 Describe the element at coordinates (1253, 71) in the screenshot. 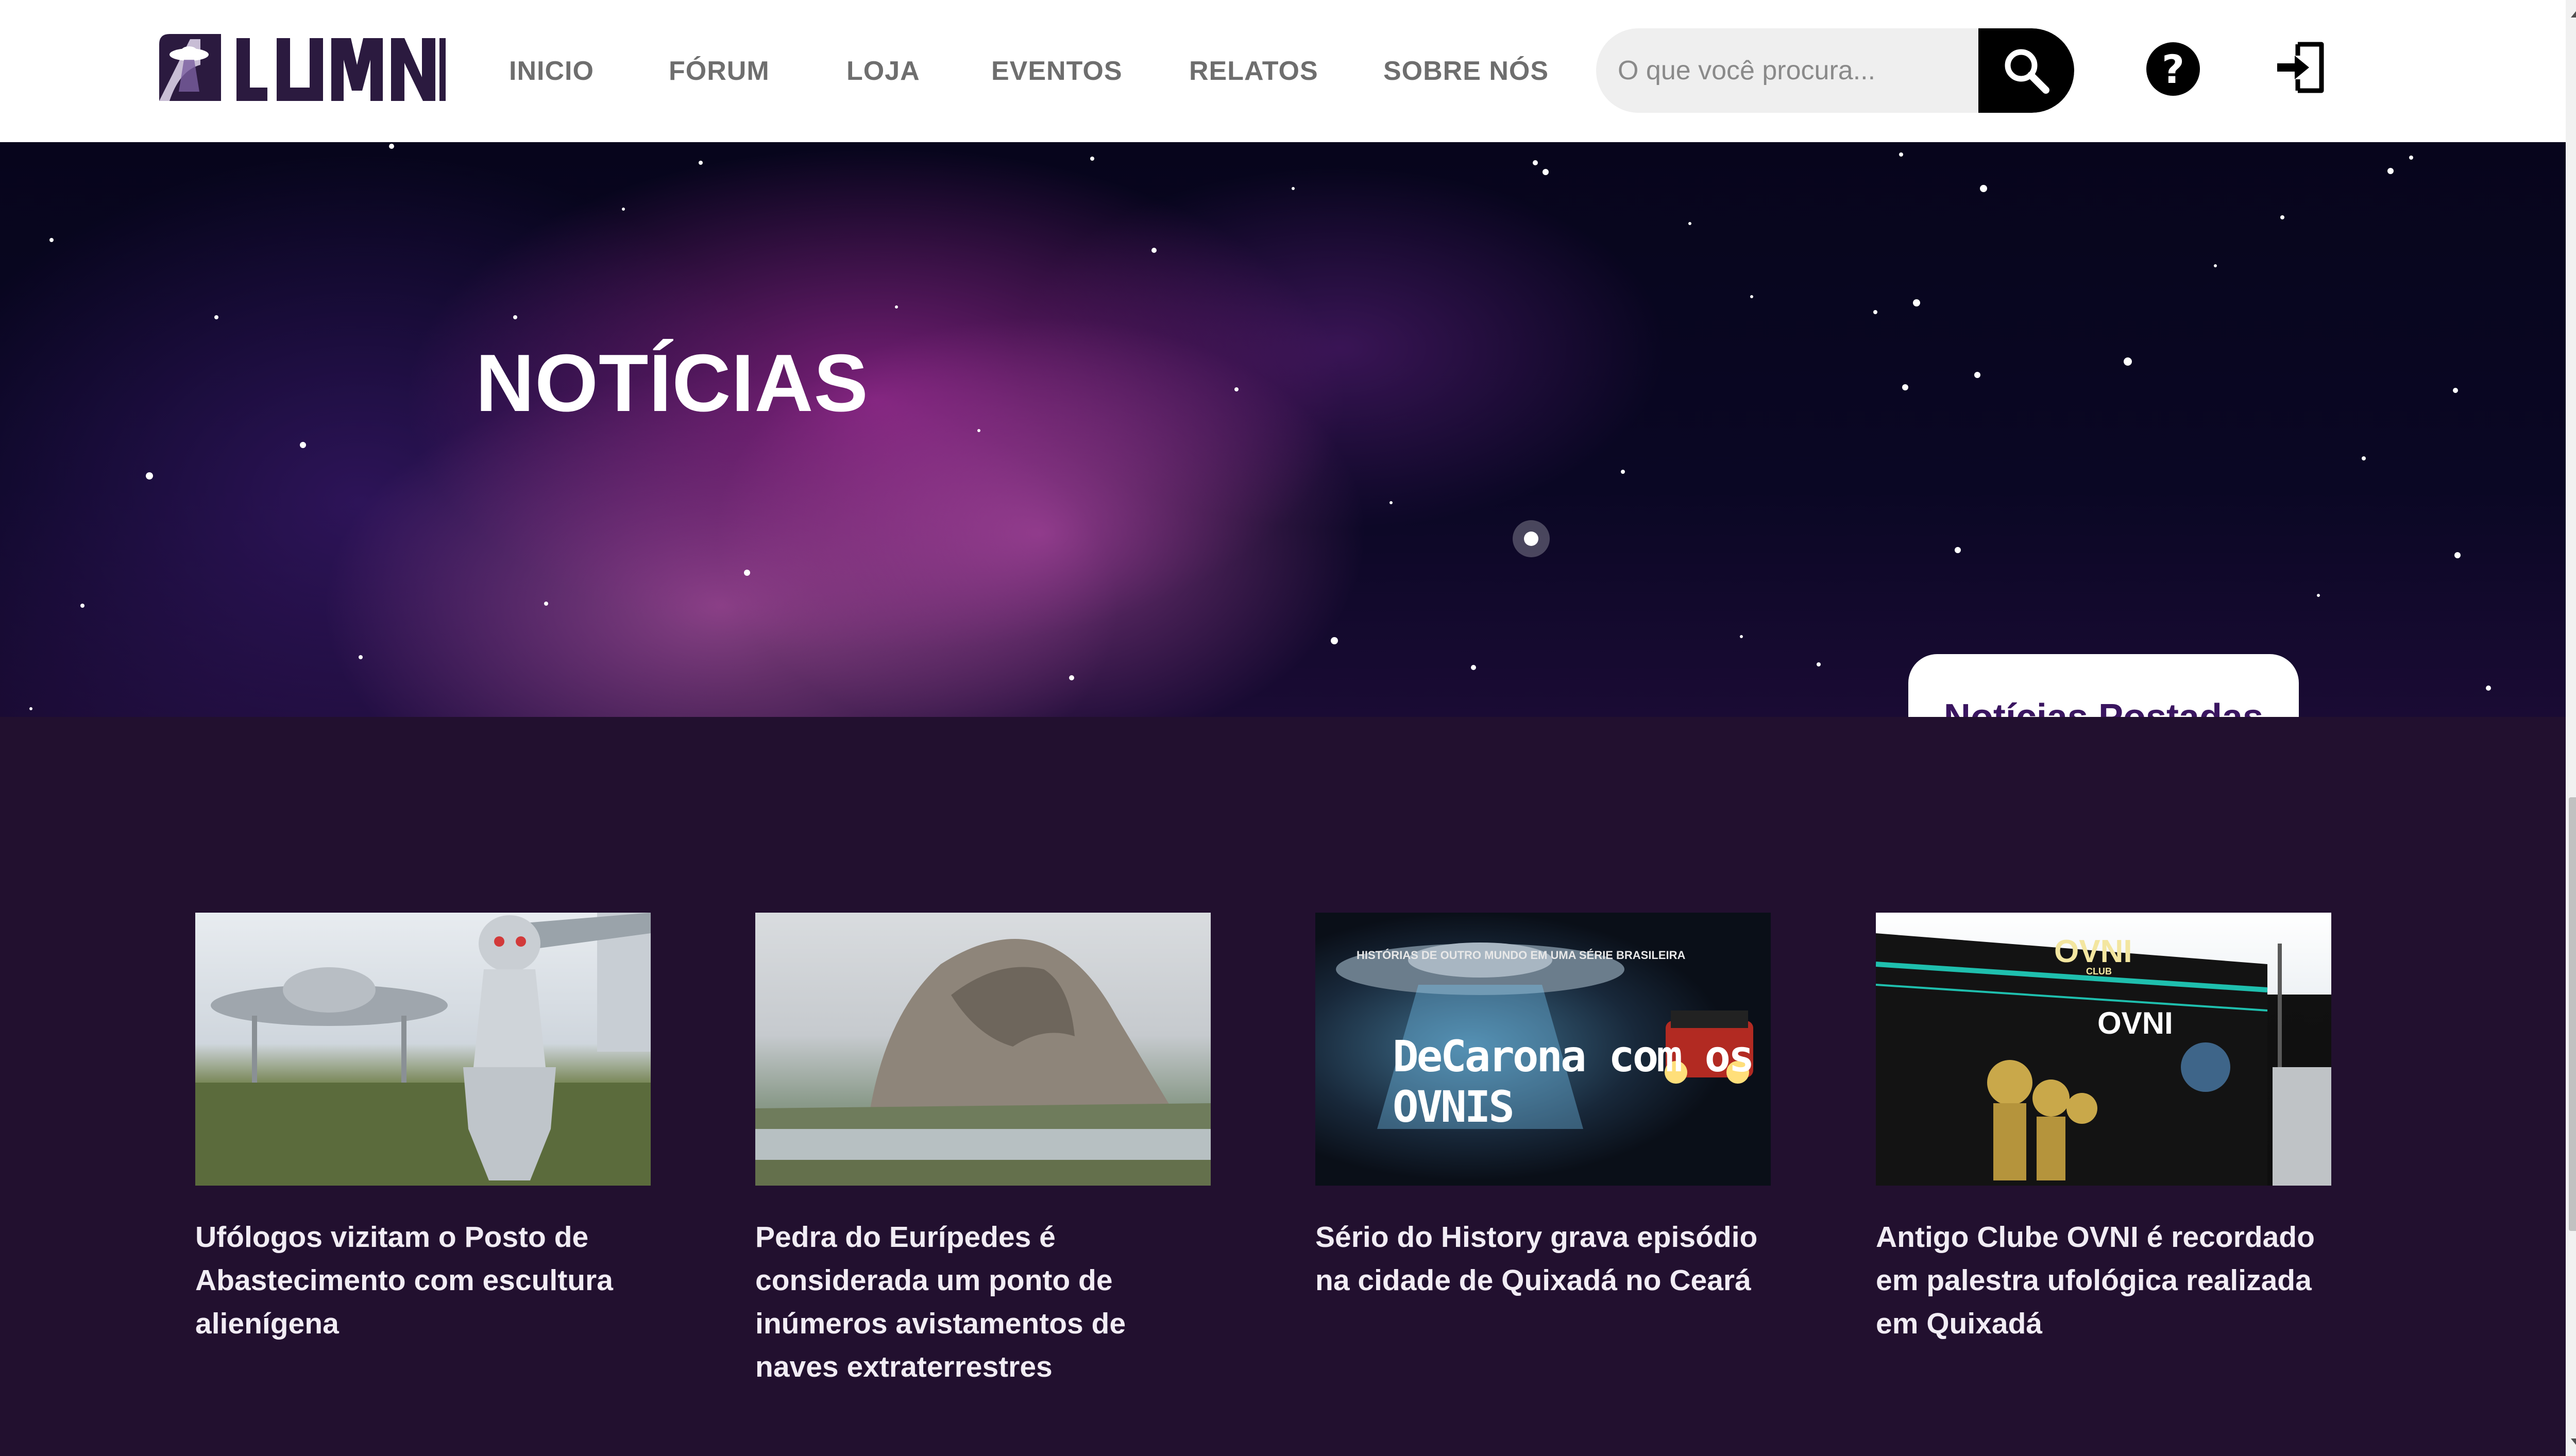

I see `nav-item-relatos: RELATOS` at that location.